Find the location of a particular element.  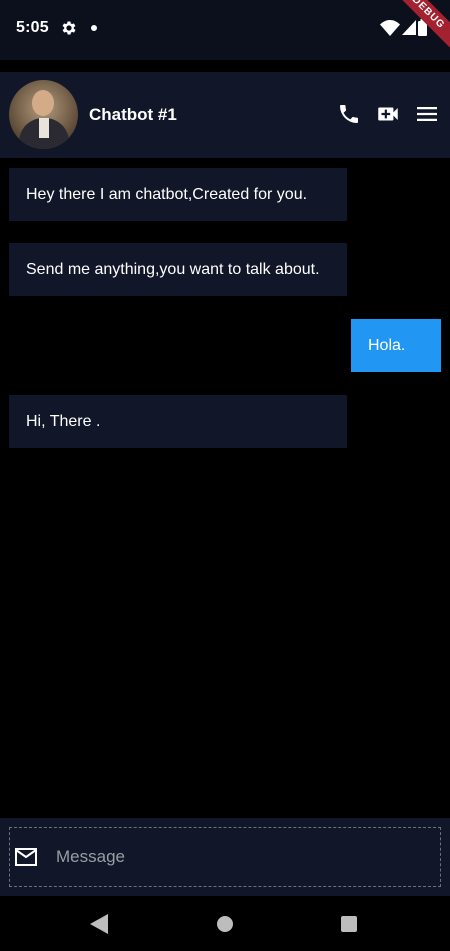

system-nav-bar is located at coordinates (225, 923).